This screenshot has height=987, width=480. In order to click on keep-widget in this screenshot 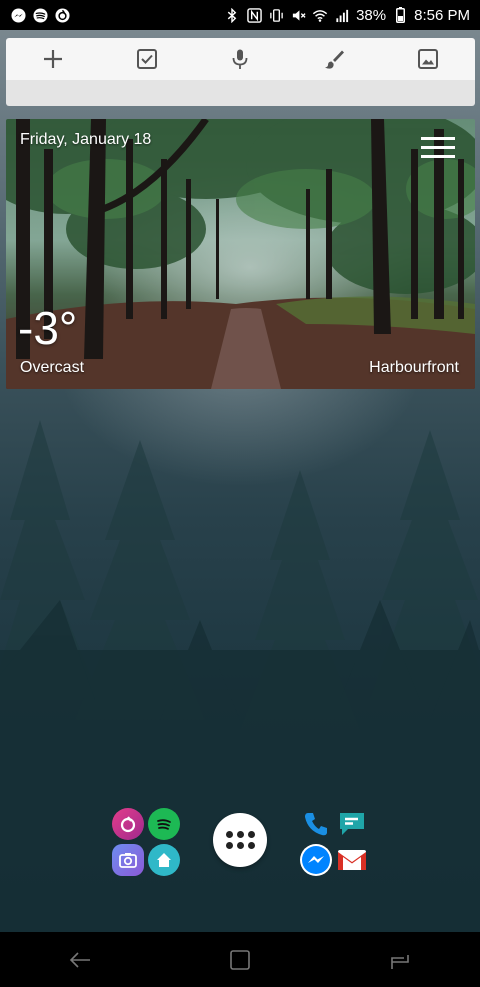, I will do `click(240, 72)`.